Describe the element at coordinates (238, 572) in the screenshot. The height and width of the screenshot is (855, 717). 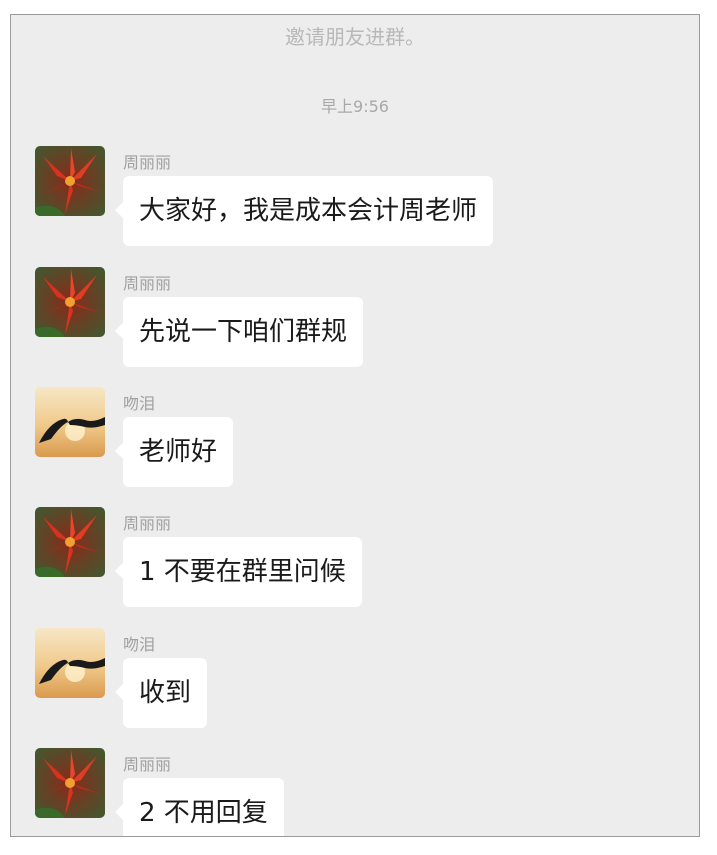
I see `message-bubble: 1 不要在群里问候` at that location.